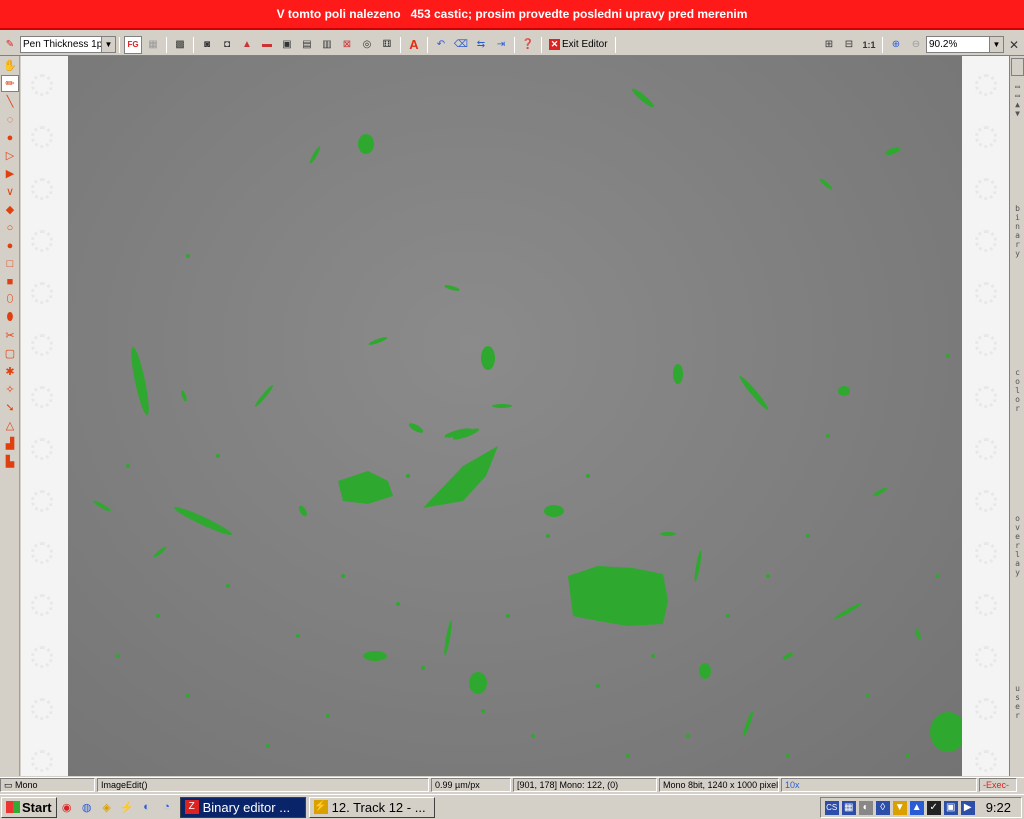  Describe the element at coordinates (865, 807) in the screenshot. I see `volume-icon: ◐` at that location.